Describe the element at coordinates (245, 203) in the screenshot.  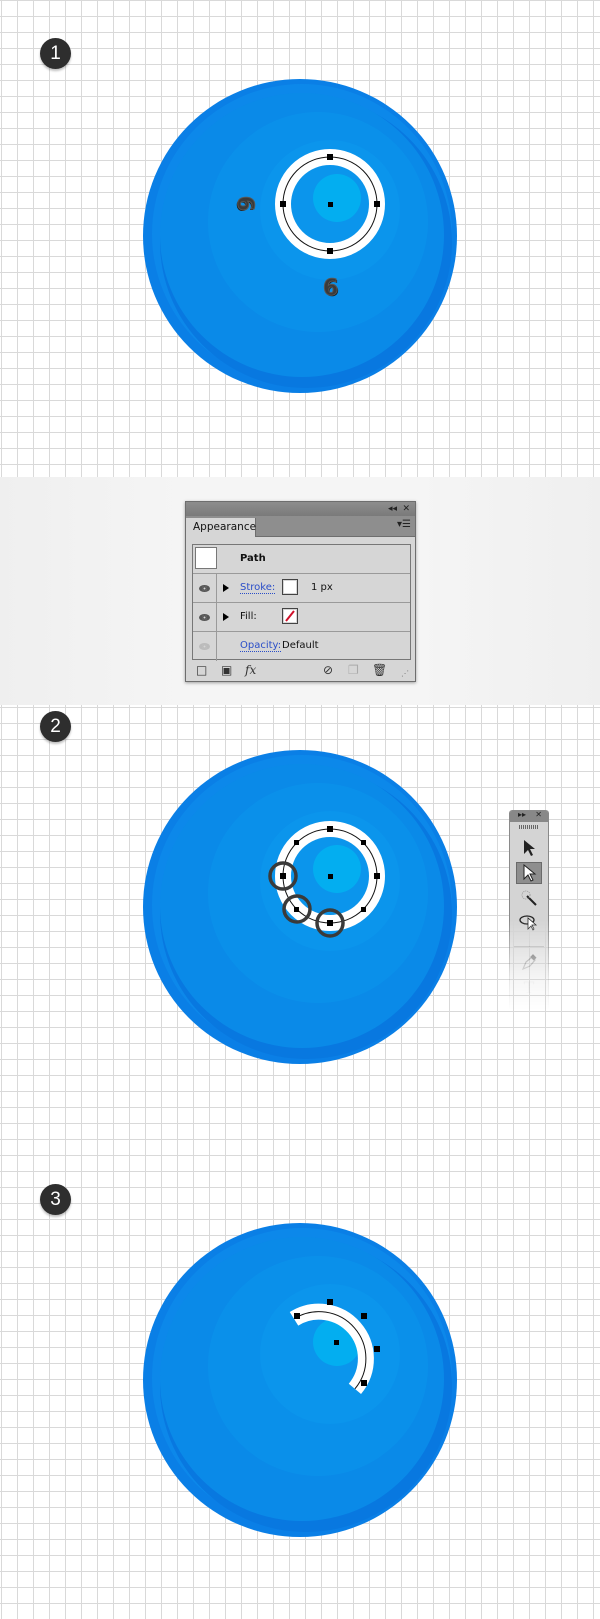
I see `dimension-label-left: 6` at that location.